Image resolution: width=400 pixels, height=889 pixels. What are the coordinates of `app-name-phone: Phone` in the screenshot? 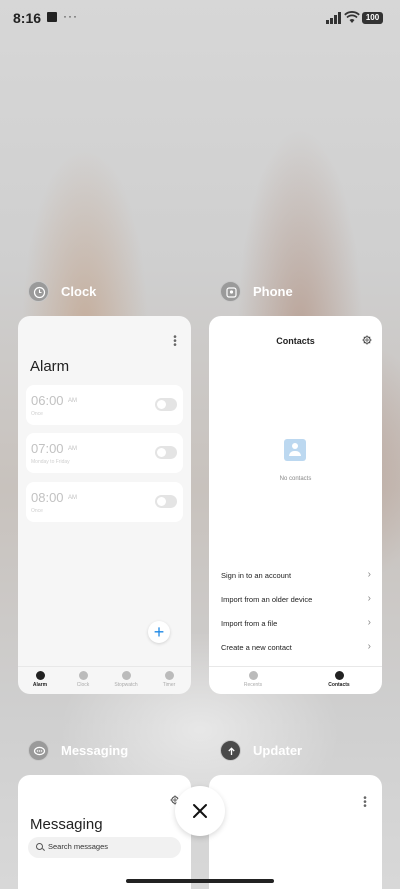 It's located at (273, 291).